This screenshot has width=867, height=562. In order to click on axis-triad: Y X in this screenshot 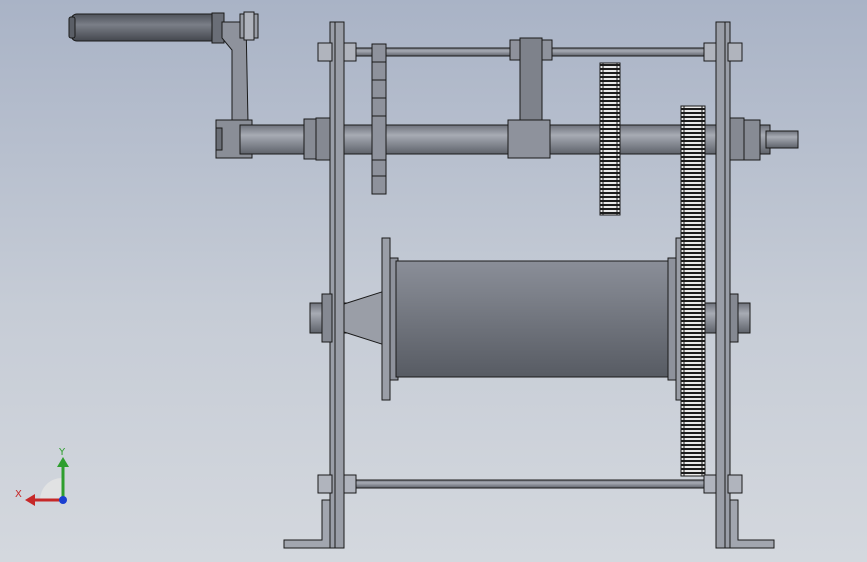, I will do `click(42, 476)`.